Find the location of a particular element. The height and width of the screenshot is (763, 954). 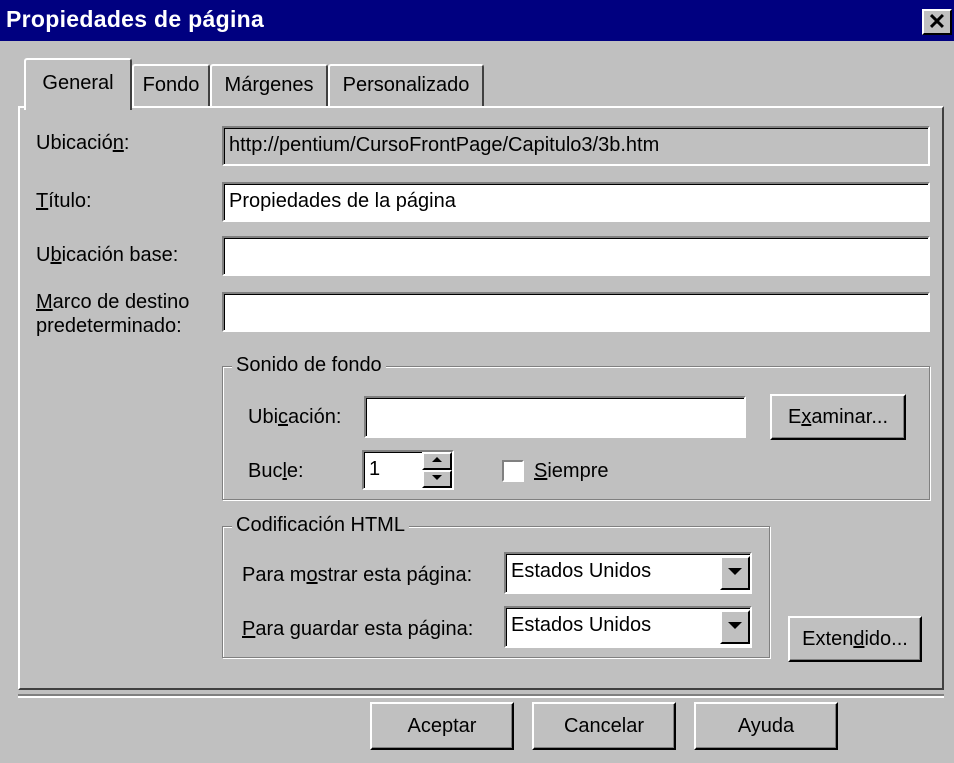

bucle-label: Bucle: is located at coordinates (276, 471).